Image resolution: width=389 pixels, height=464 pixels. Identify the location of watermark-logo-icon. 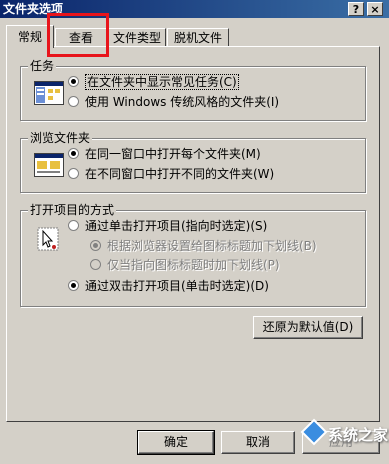
(314, 432).